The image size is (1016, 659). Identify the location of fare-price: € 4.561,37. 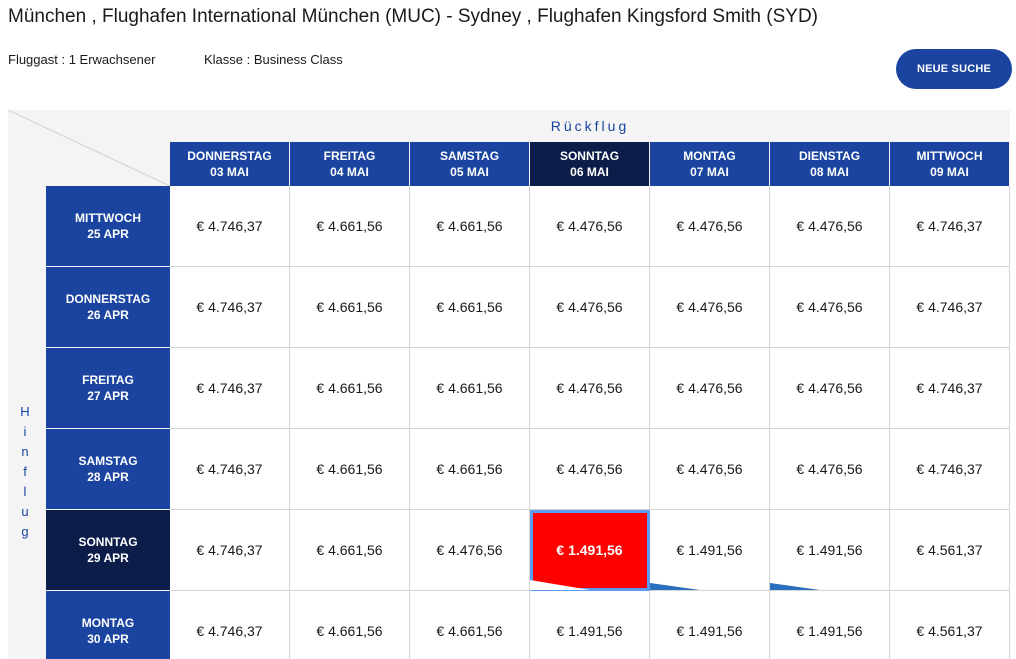
(949, 550).